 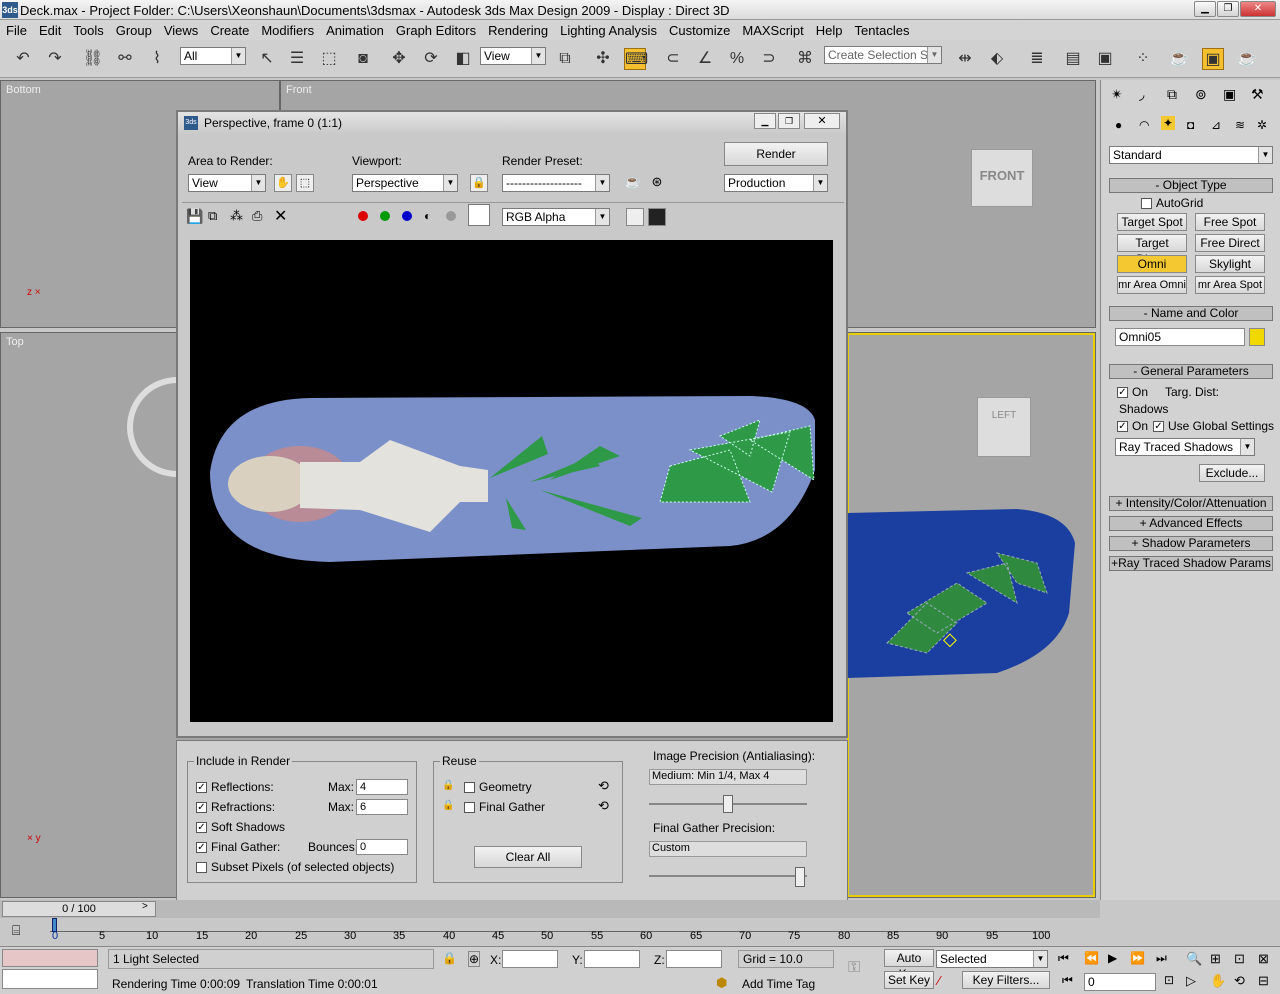 I want to click on menu-tools: Tools, so click(x=88, y=30).